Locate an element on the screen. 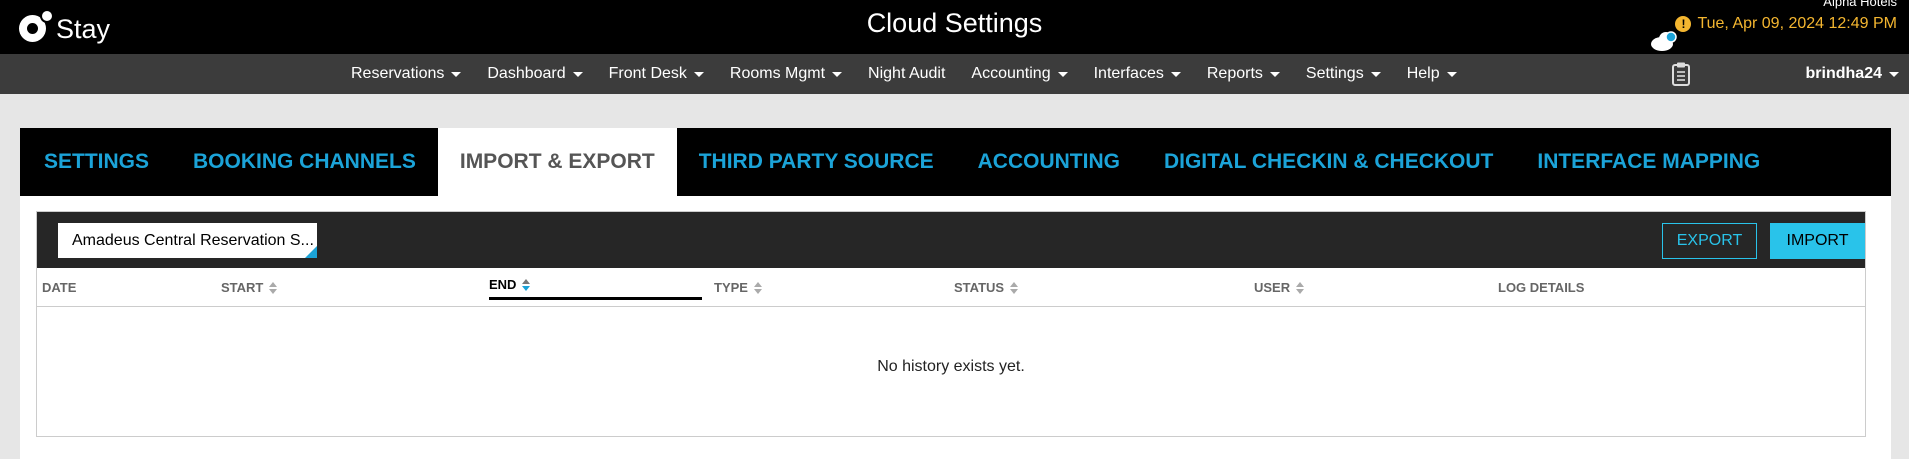 This screenshot has height=459, width=1909. page-title: Cloud Settings is located at coordinates (954, 23).